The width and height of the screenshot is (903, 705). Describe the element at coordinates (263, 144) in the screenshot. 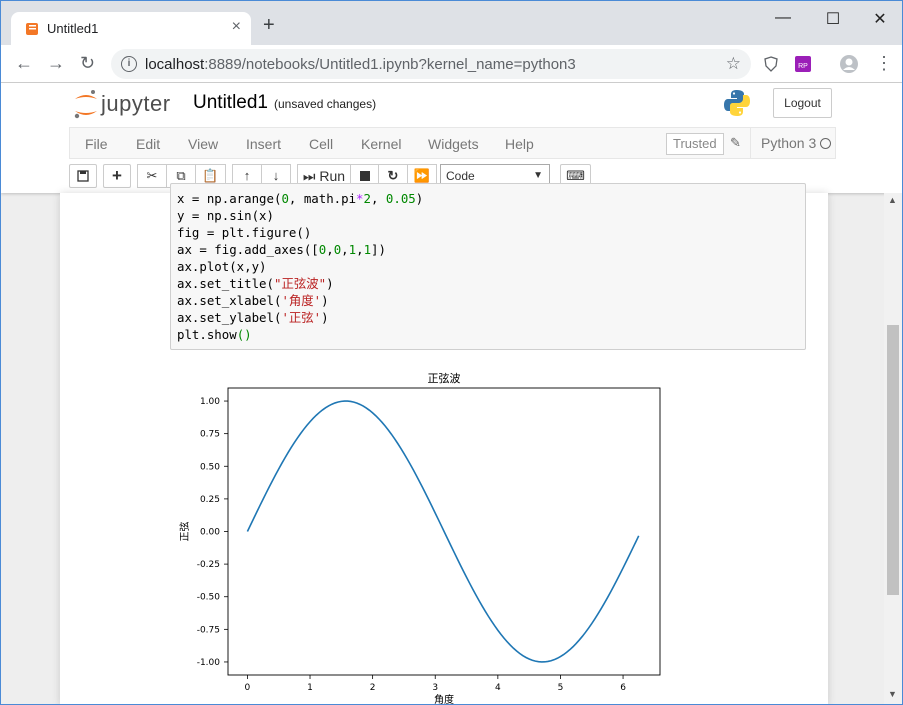

I see `menu-insert: Insert` at that location.